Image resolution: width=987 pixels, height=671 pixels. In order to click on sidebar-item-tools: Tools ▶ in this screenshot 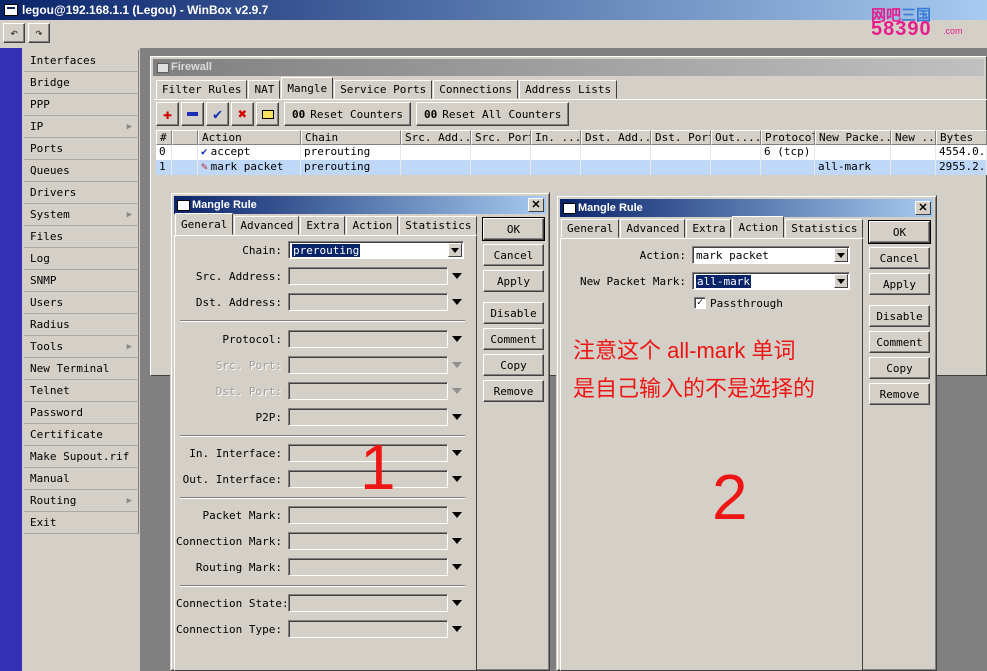, I will do `click(81, 347)`.